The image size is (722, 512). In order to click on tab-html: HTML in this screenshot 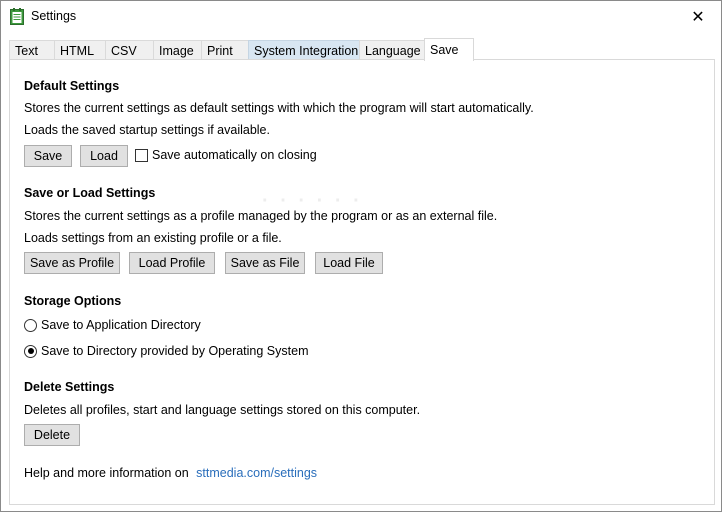, I will do `click(80, 50)`.